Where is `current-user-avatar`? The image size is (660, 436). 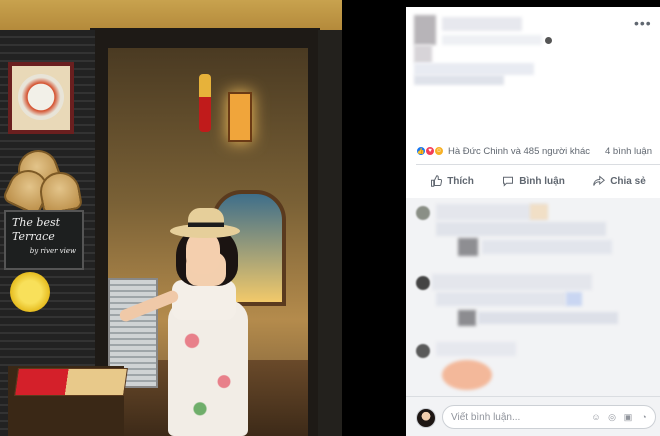 current-user-avatar is located at coordinates (426, 418).